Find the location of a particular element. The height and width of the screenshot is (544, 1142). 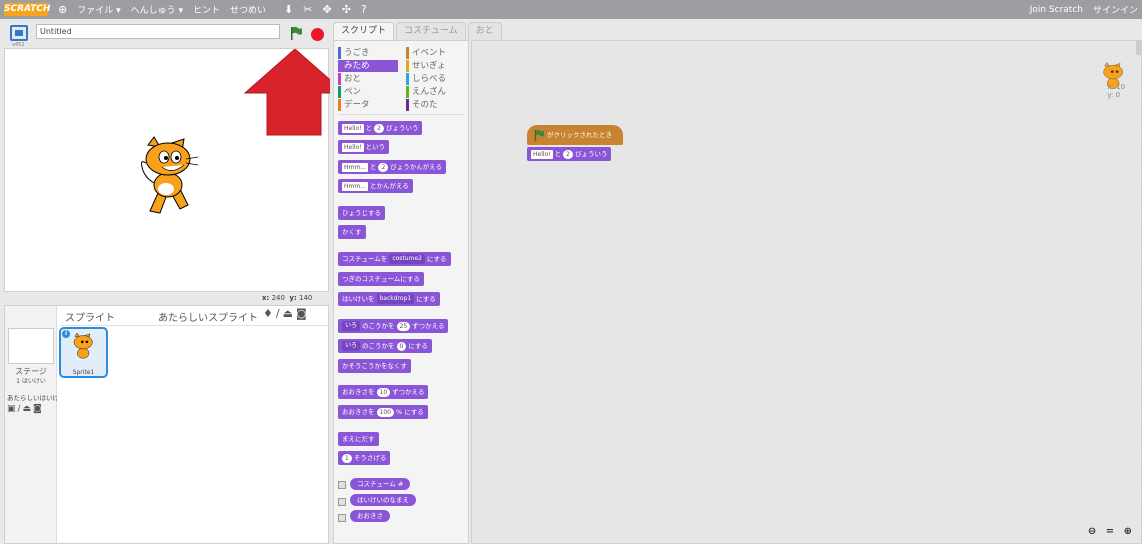

join-scratch-link: Join Scratch is located at coordinates (1056, 10).